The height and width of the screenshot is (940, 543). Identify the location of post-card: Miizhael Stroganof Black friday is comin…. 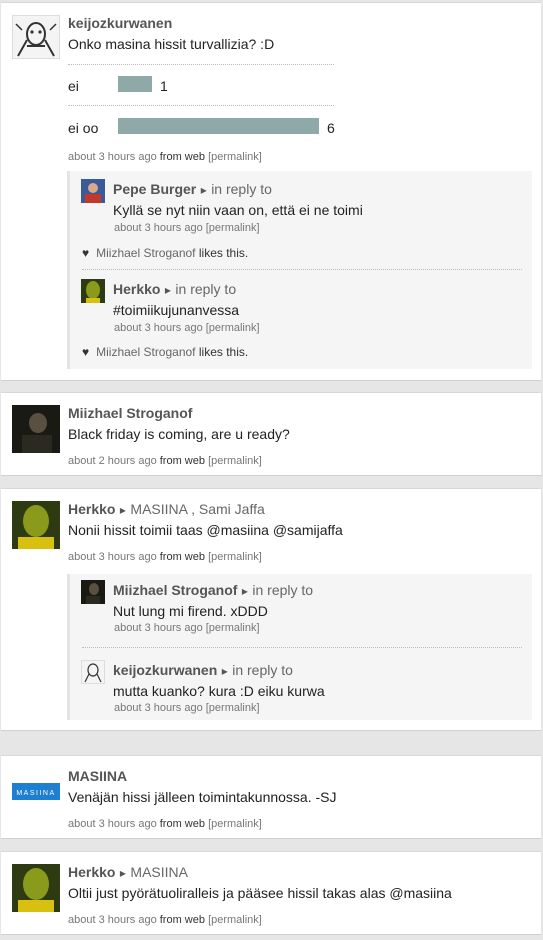
(271, 434).